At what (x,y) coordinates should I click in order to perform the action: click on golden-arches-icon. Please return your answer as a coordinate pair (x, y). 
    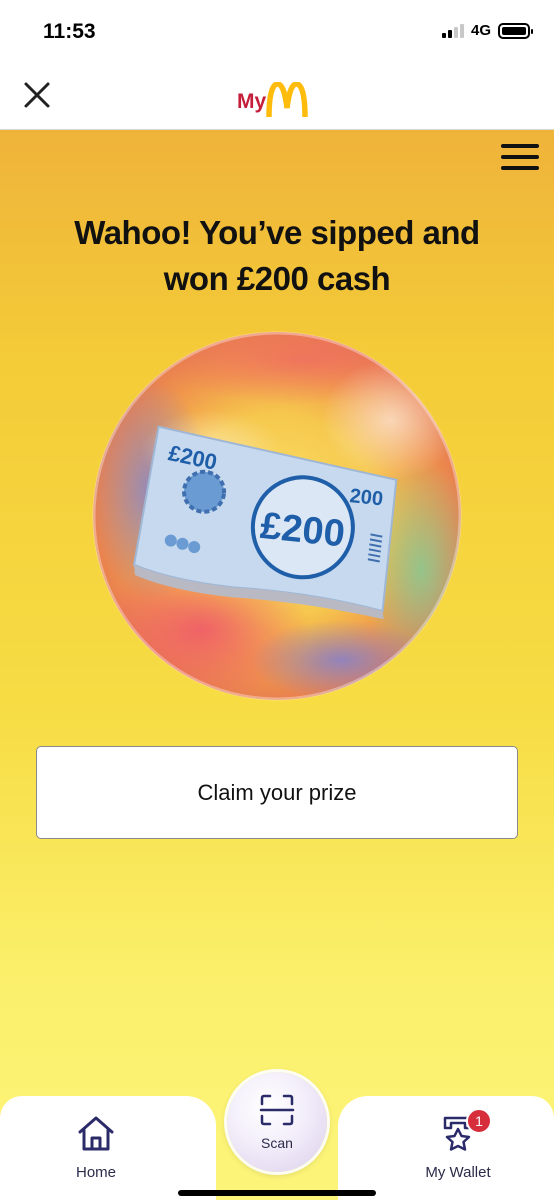
    Looking at the image, I should click on (287, 100).